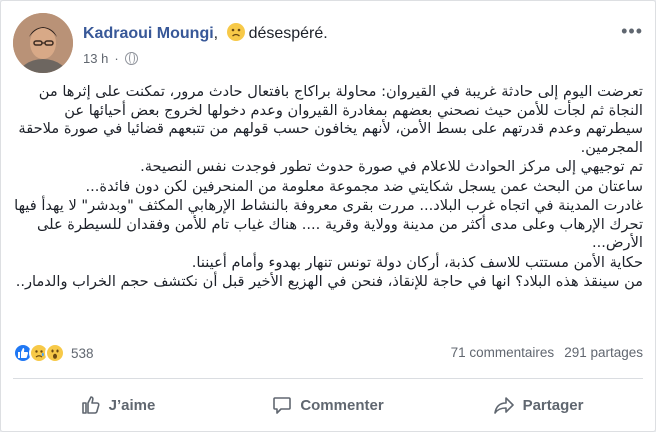  Describe the element at coordinates (131, 58) in the screenshot. I see `globe-icon` at that location.